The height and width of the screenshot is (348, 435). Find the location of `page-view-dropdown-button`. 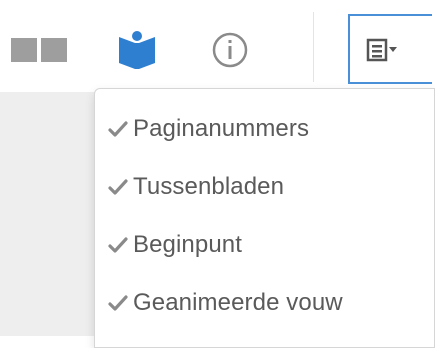

page-view-dropdown-button is located at coordinates (390, 49).